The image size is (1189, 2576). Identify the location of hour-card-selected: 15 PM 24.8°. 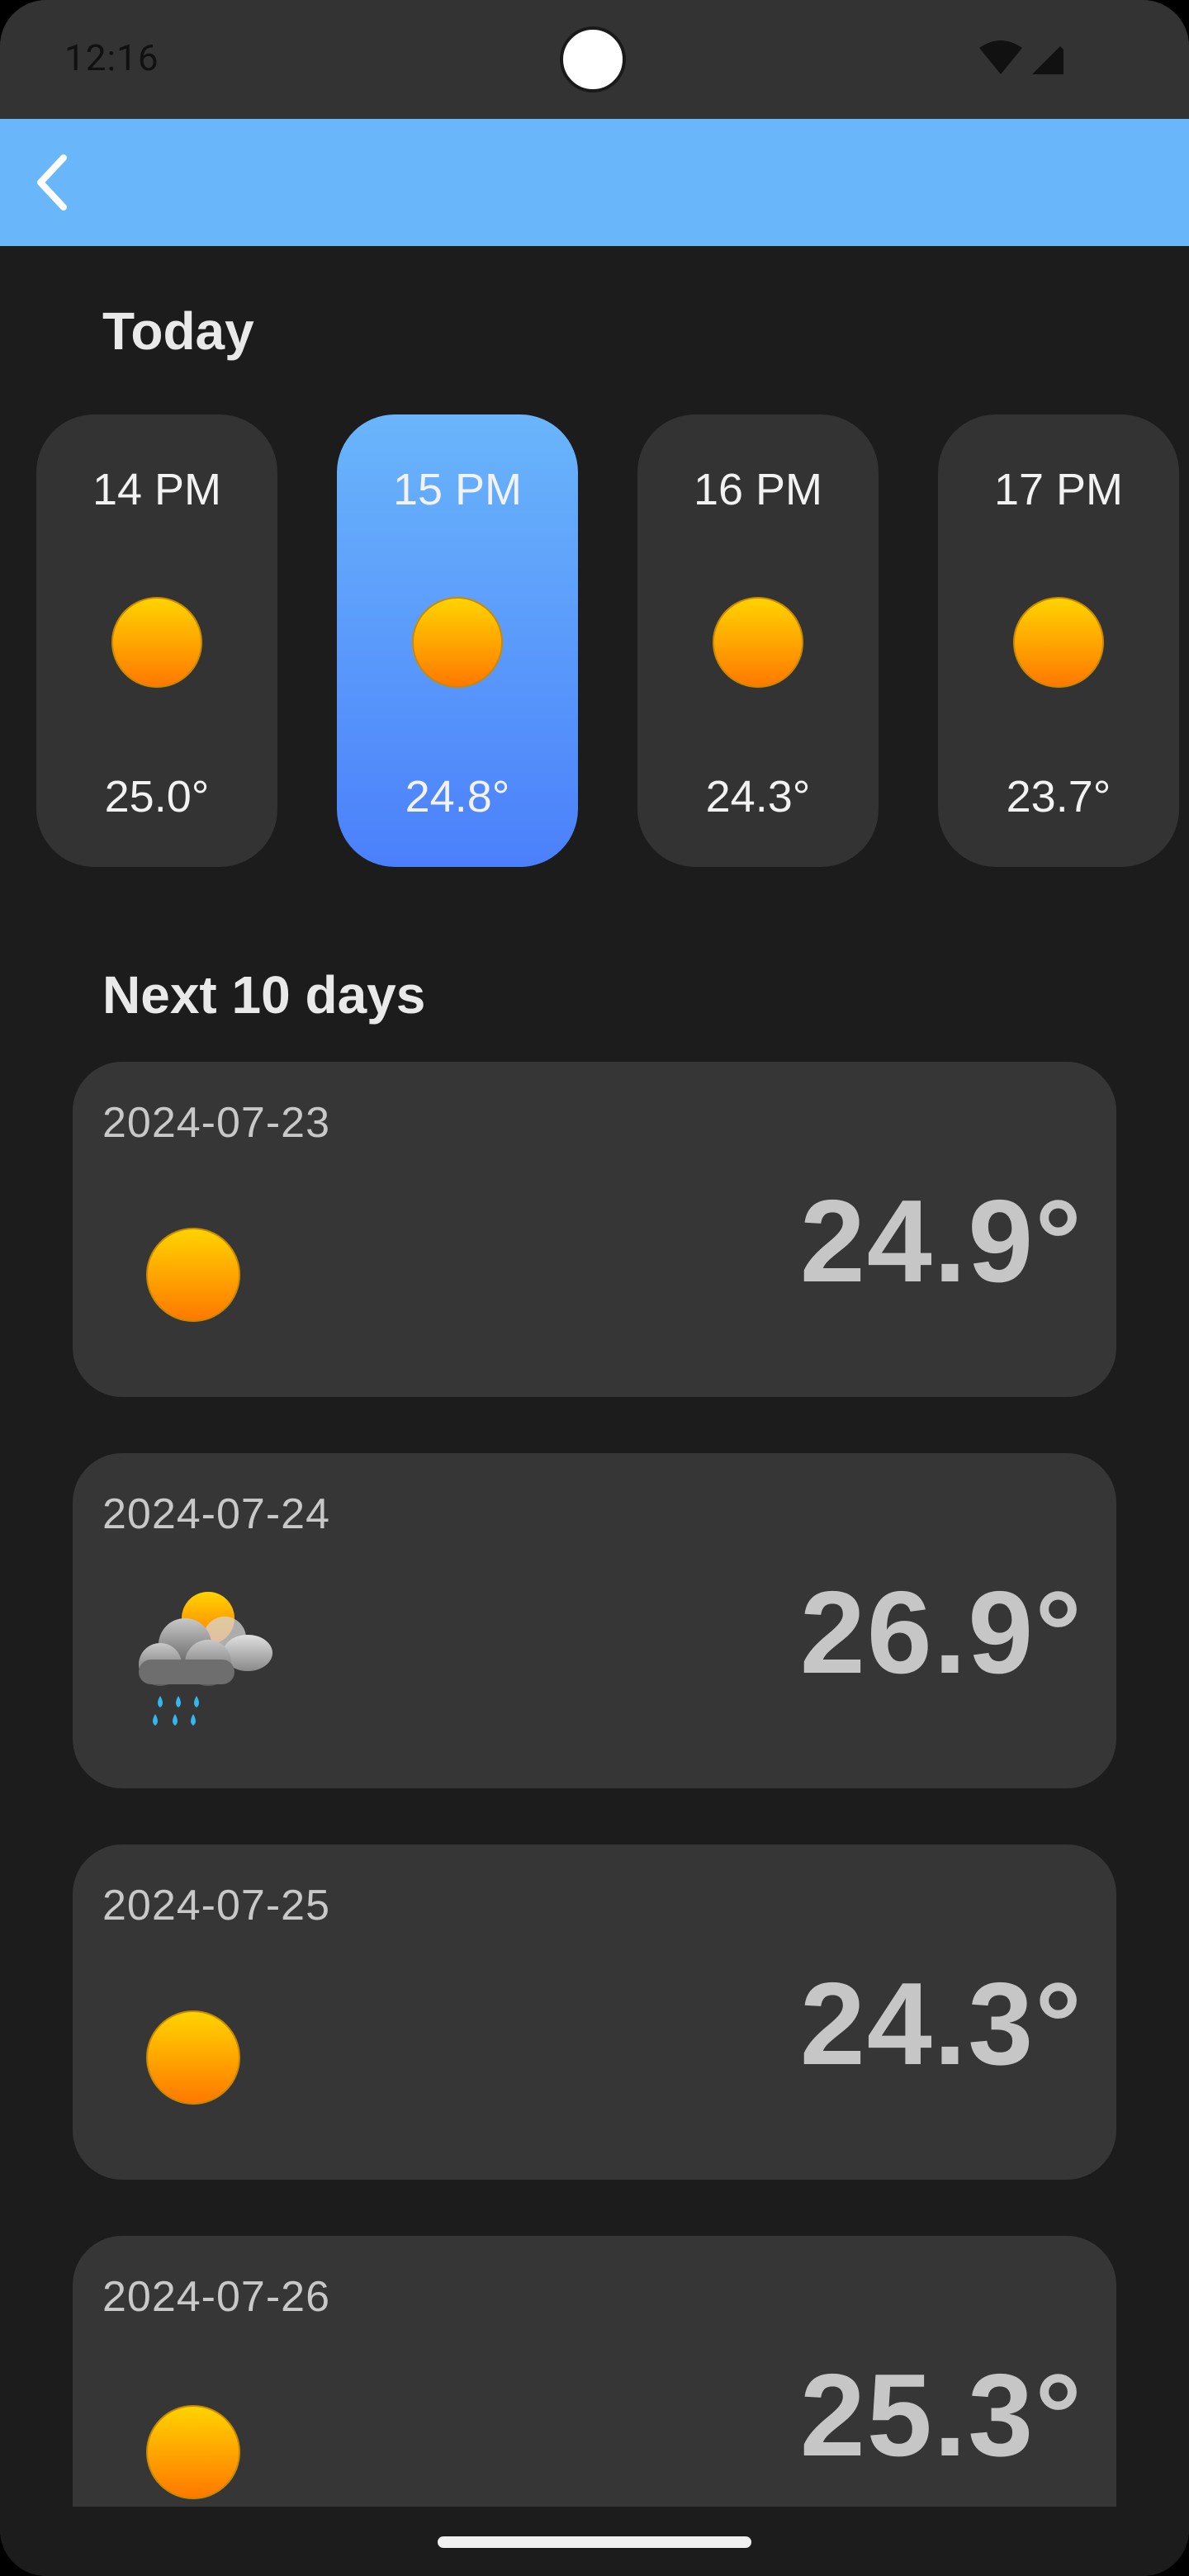
(457, 640).